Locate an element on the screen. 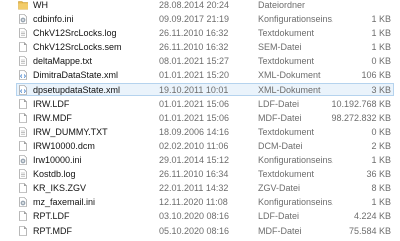  file-name: IRW.MDF is located at coordinates (52, 117).